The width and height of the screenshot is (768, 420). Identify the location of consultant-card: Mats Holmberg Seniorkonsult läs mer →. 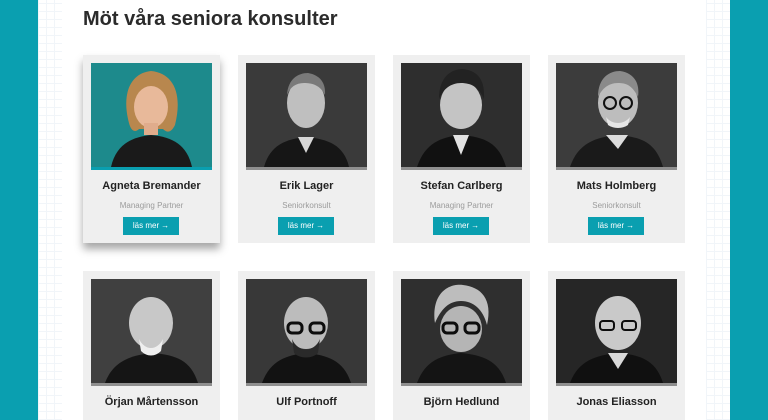
(616, 149).